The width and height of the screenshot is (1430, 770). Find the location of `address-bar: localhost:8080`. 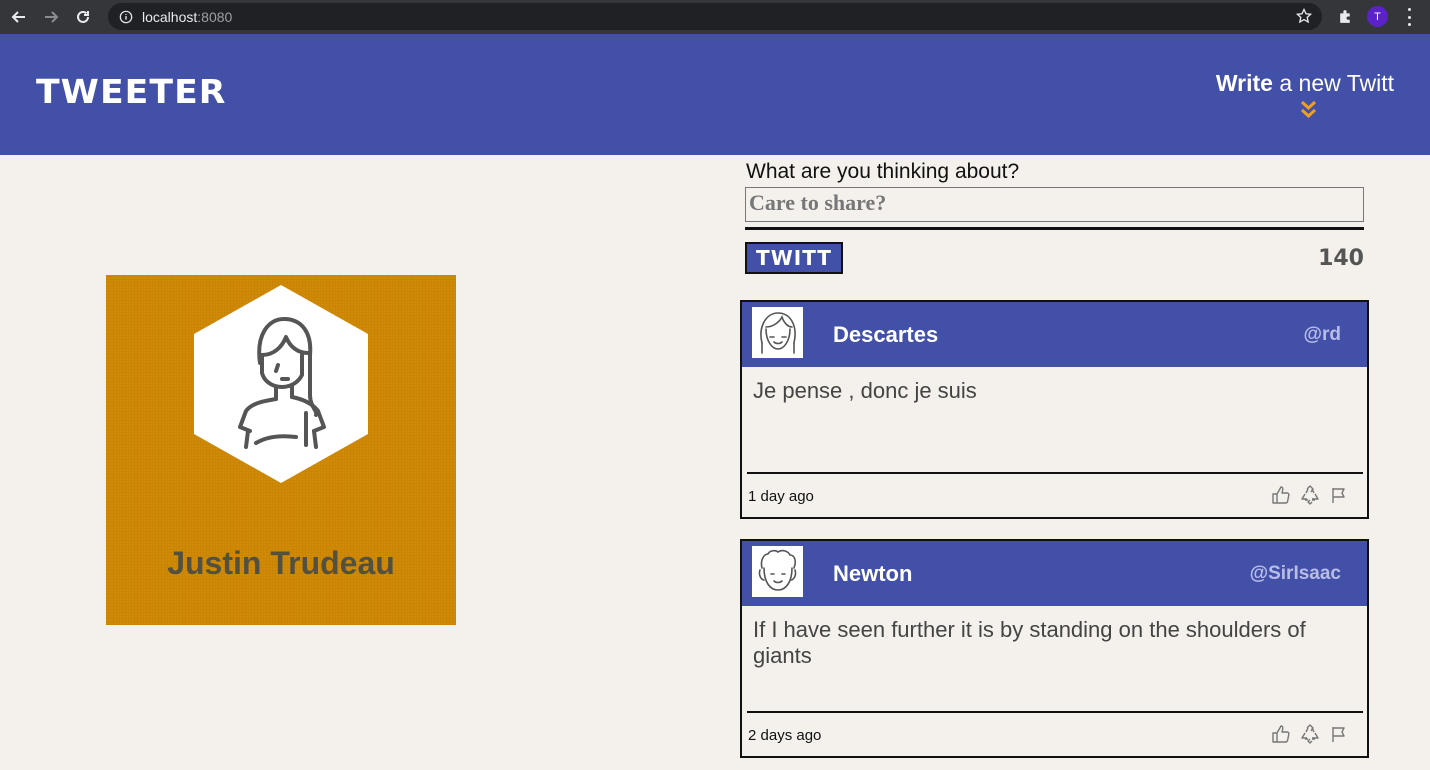

address-bar: localhost:8080 is located at coordinates (715, 16).